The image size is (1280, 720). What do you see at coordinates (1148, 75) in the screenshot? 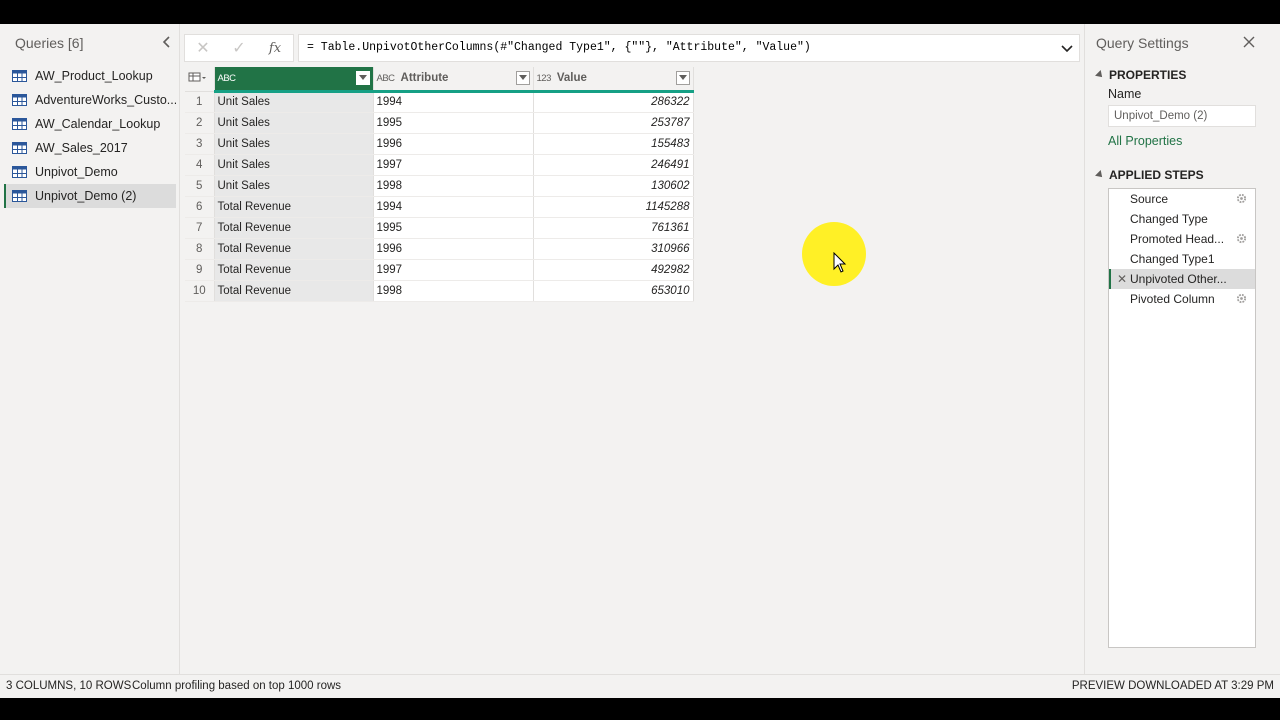
I see `properties-title: PROPERTIES` at bounding box center [1148, 75].